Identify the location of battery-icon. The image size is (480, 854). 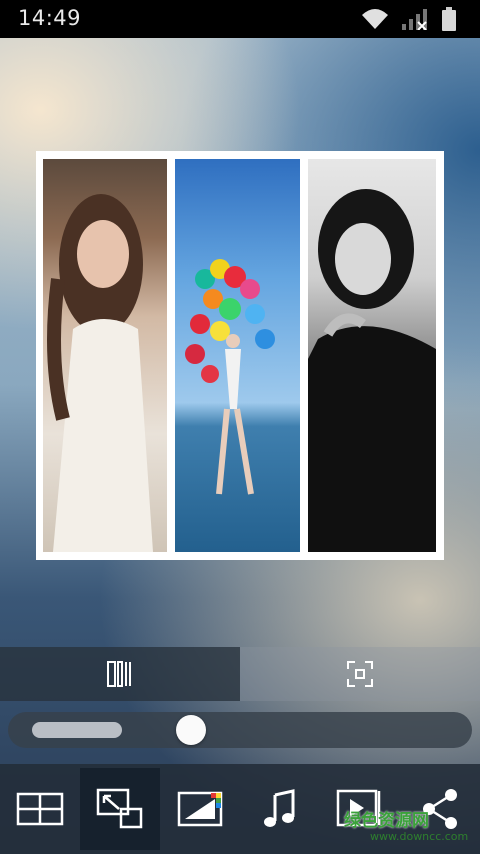
(449, 19).